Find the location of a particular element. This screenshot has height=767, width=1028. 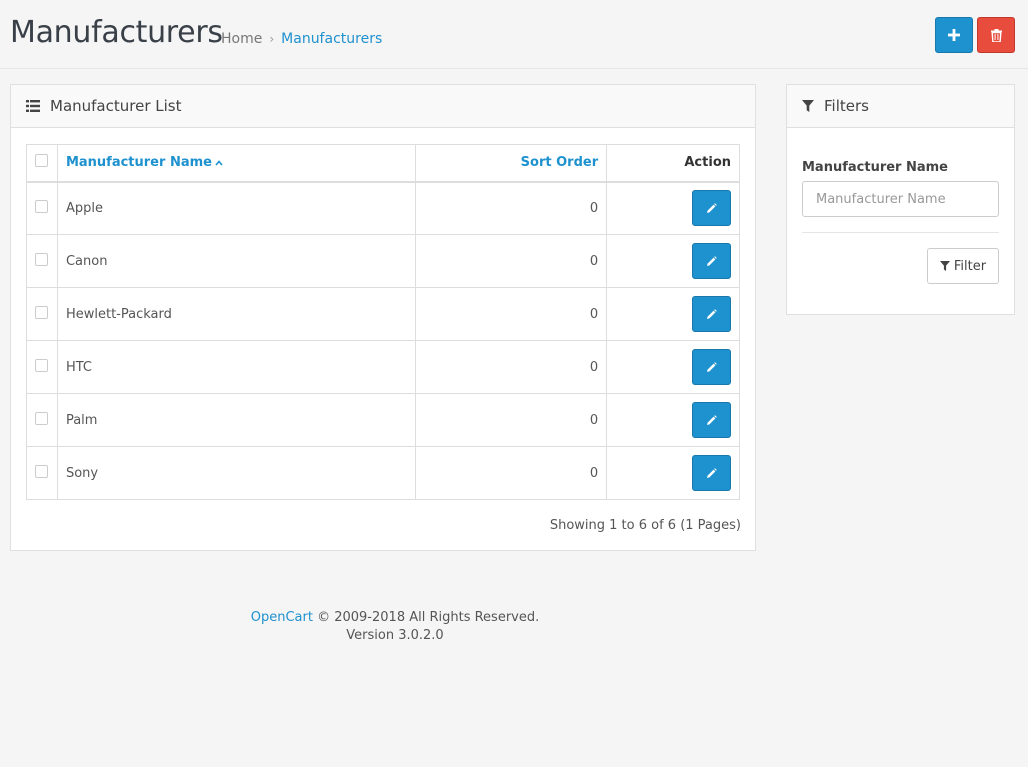

page-title: Manufacturers is located at coordinates (116, 32).